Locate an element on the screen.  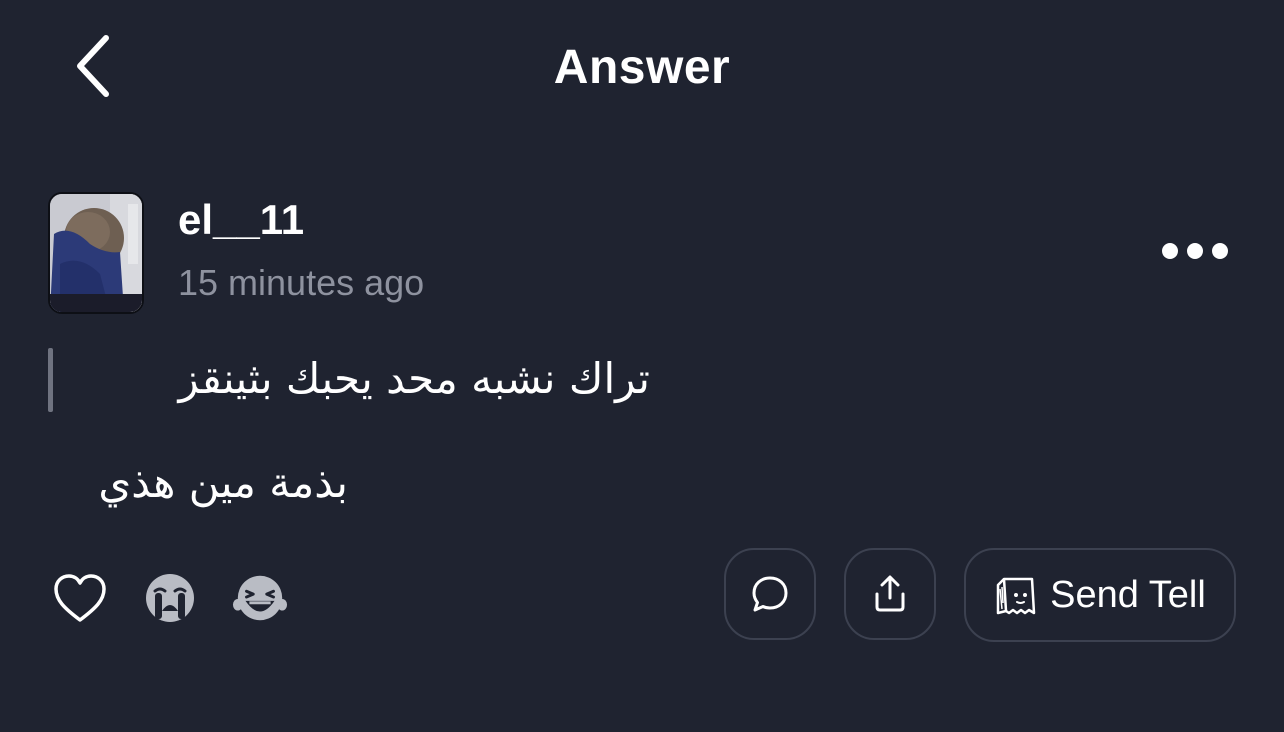
crying-face-icon is located at coordinates (170, 598).